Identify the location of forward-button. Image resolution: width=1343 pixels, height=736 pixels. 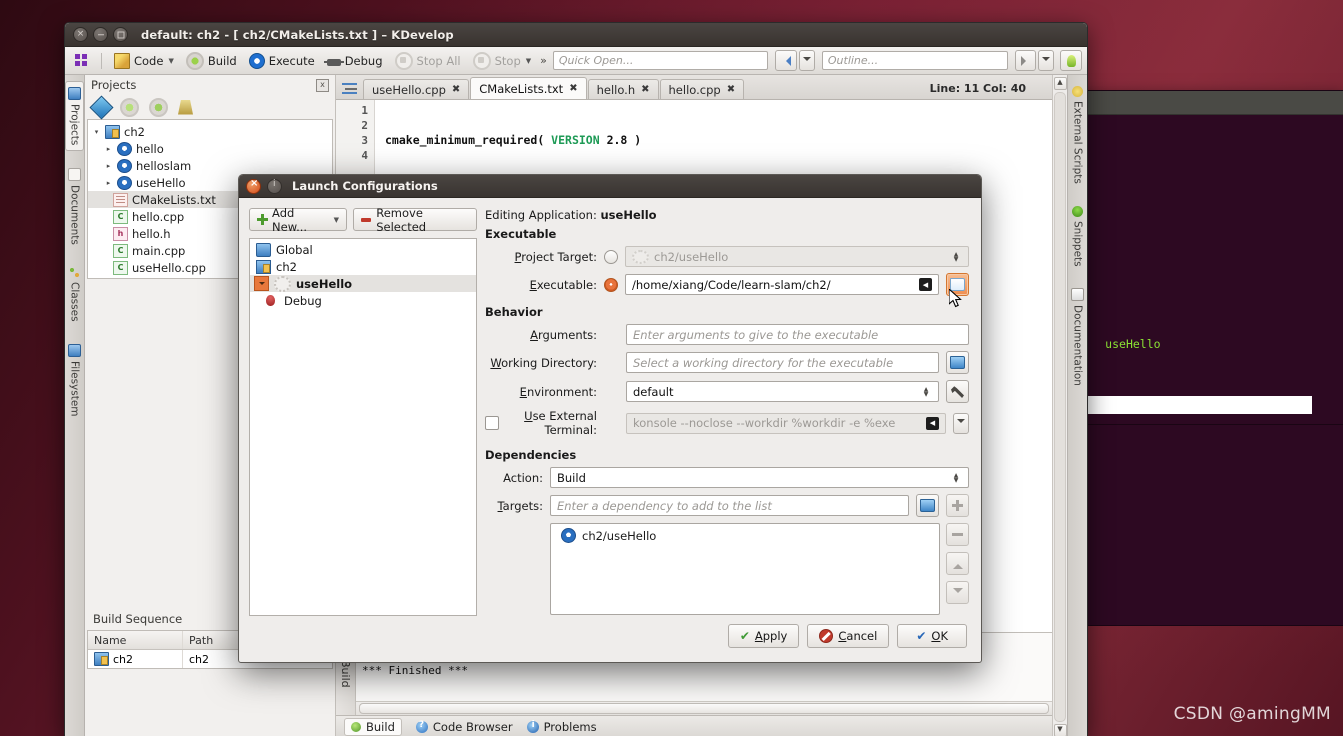
(1025, 60).